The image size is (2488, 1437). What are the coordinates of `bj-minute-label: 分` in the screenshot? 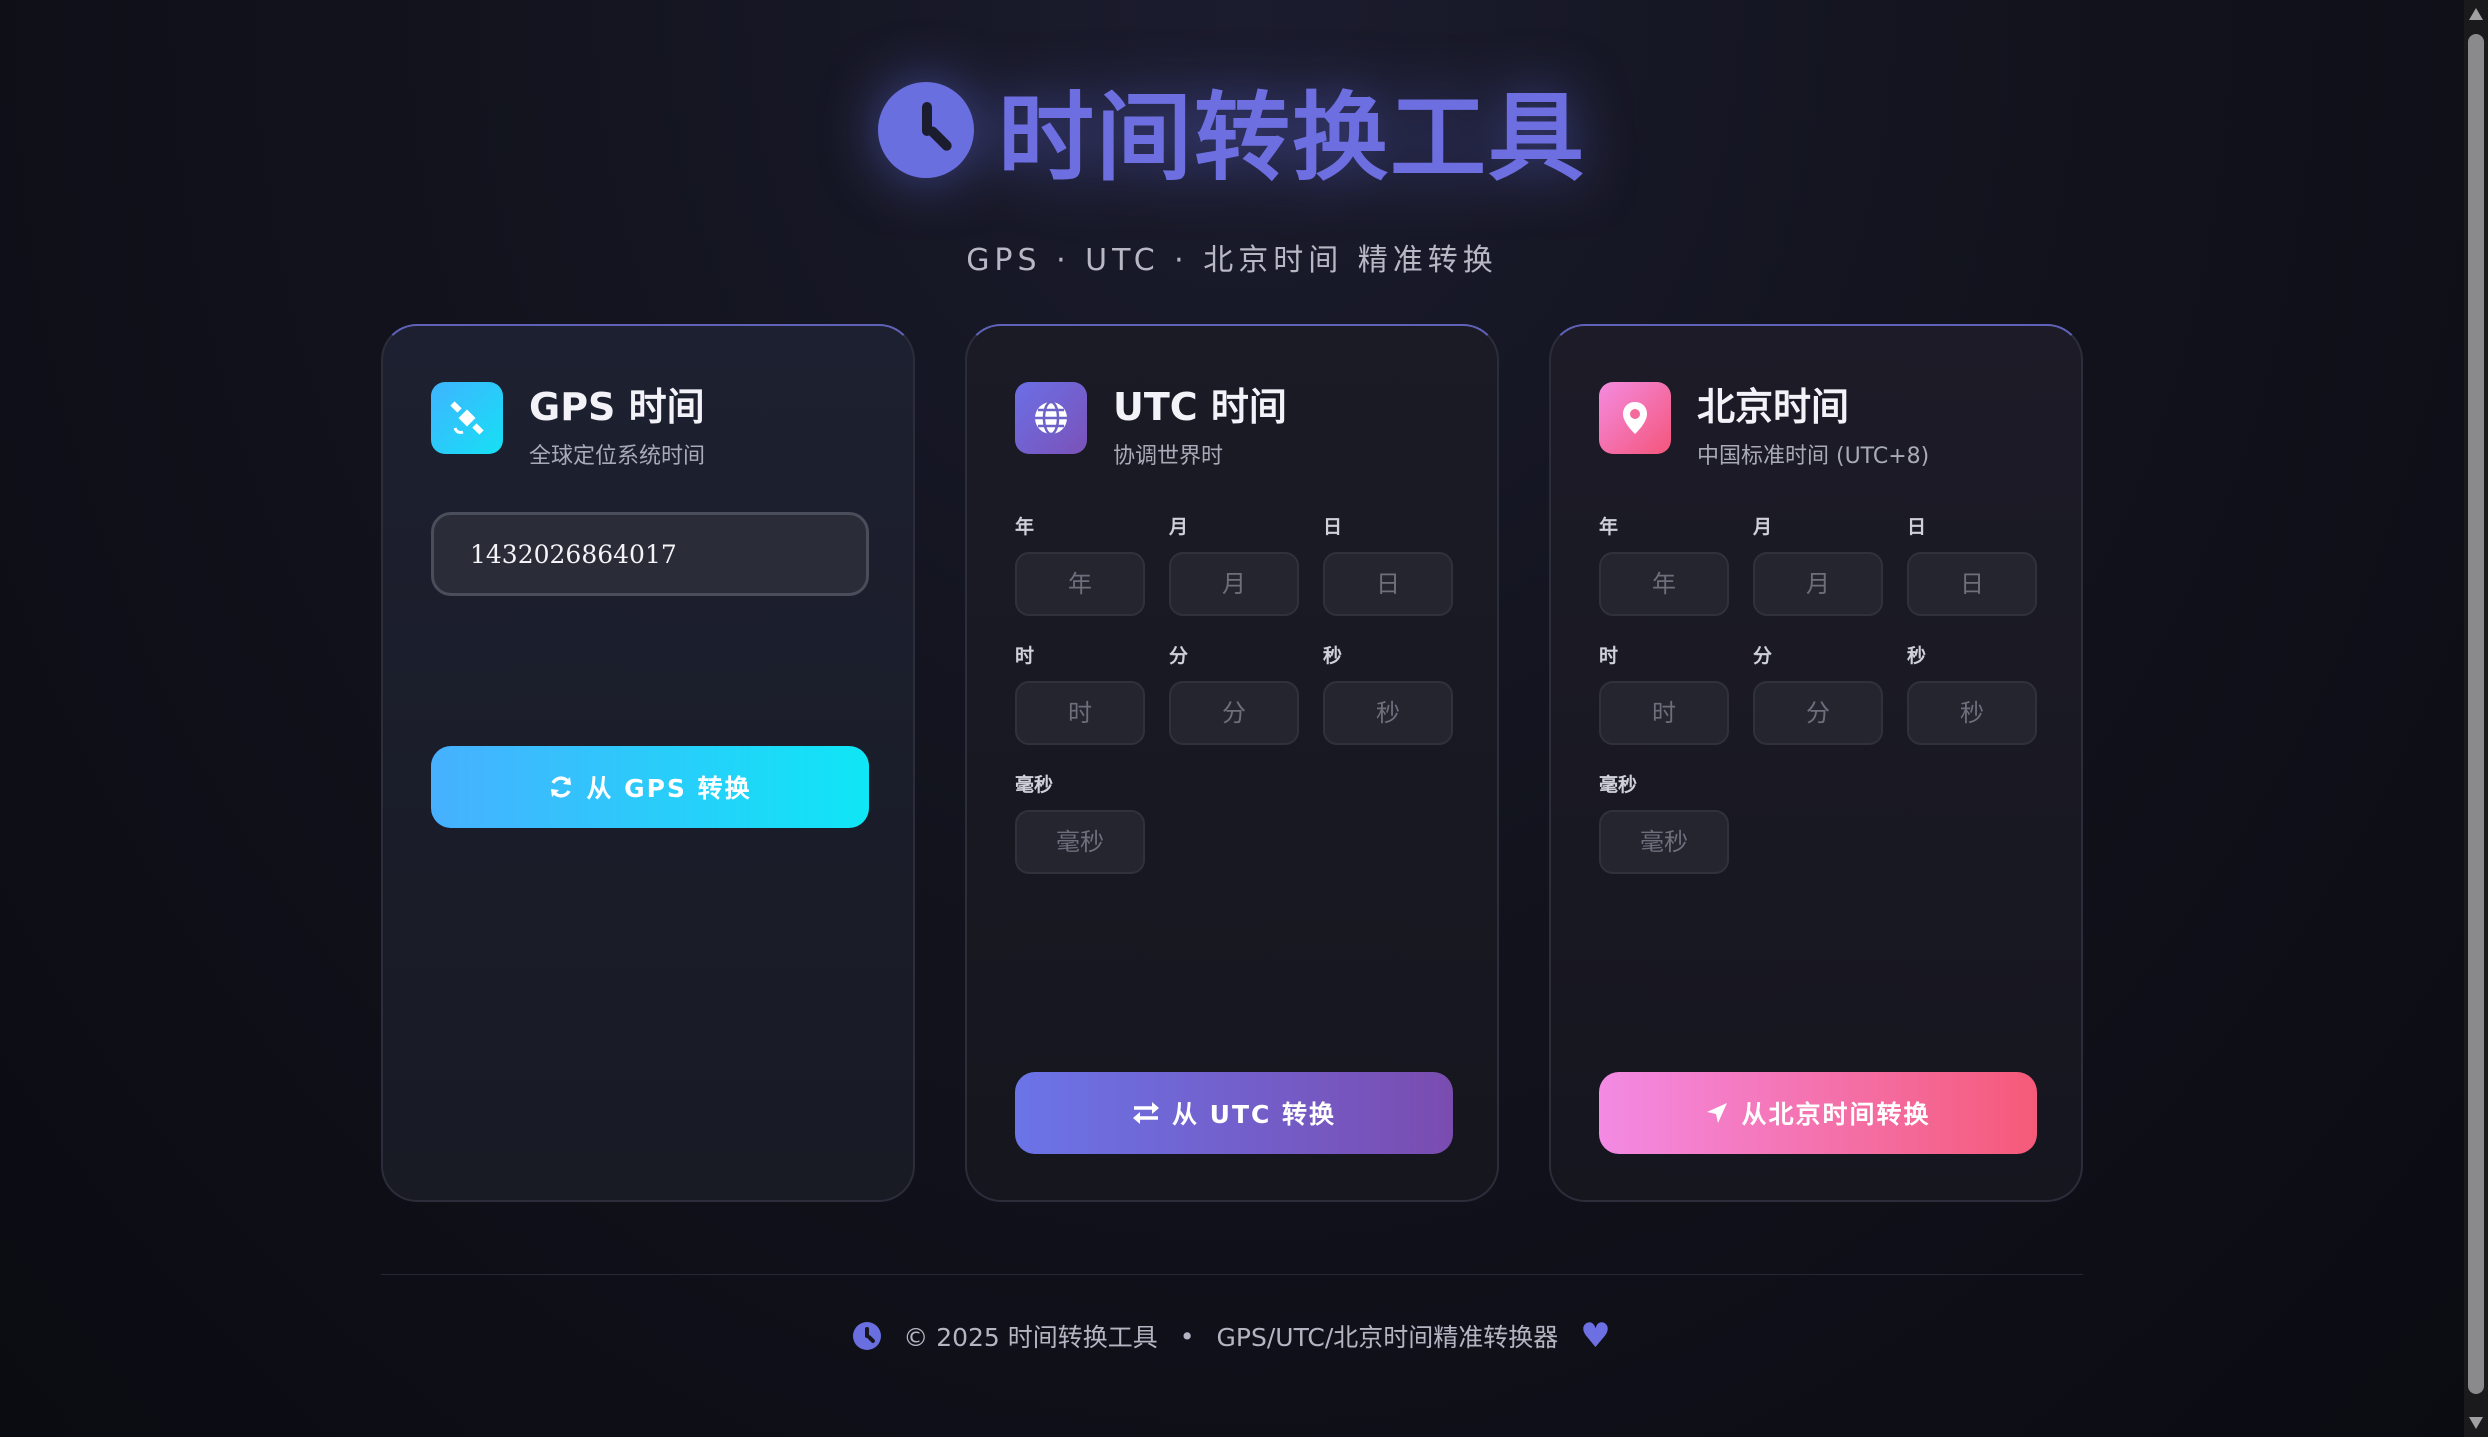 It's located at (1763, 656).